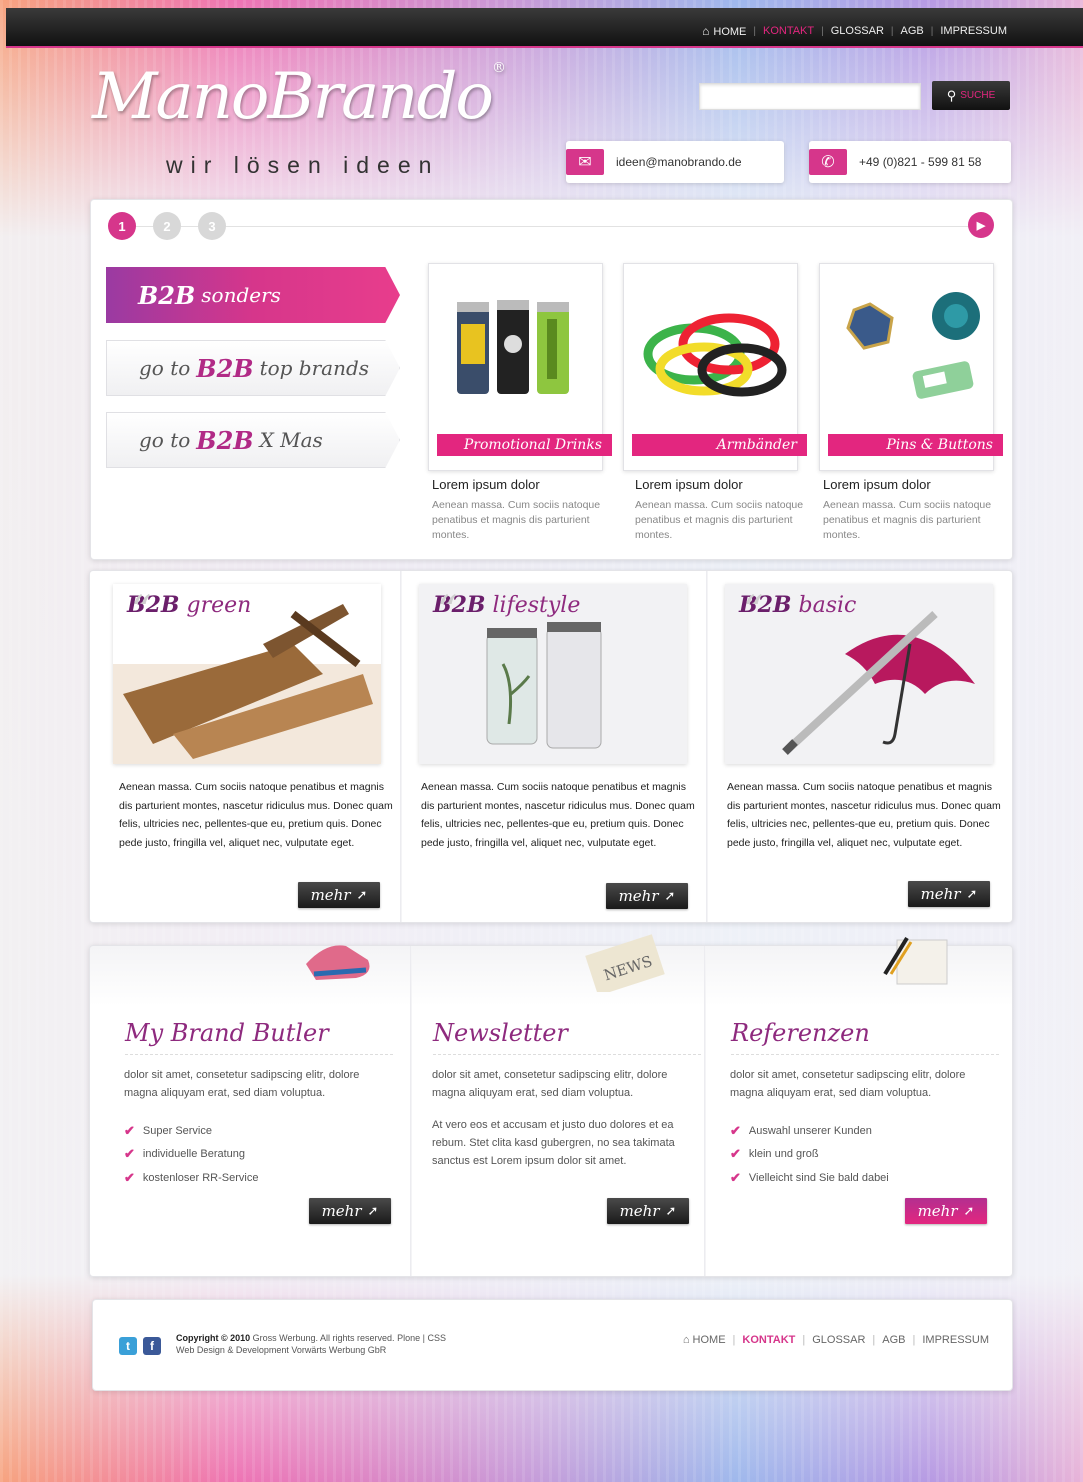 This screenshot has width=1083, height=1482. I want to click on feature-title: “B2B basic, so click(798, 611).